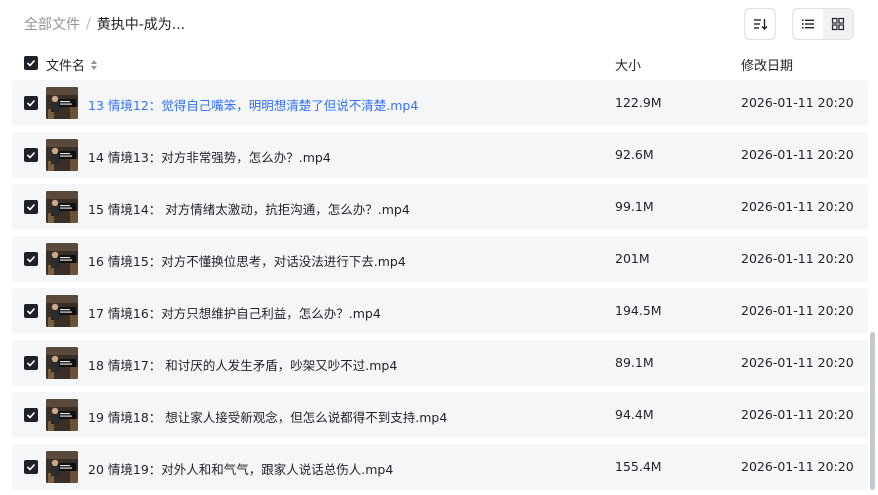 Image resolution: width=878 pixels, height=495 pixels. What do you see at coordinates (240, 468) in the screenshot?
I see `file-name: 20 情境19：对外人和和气气，跟家人说话总伤人.mp4` at bounding box center [240, 468].